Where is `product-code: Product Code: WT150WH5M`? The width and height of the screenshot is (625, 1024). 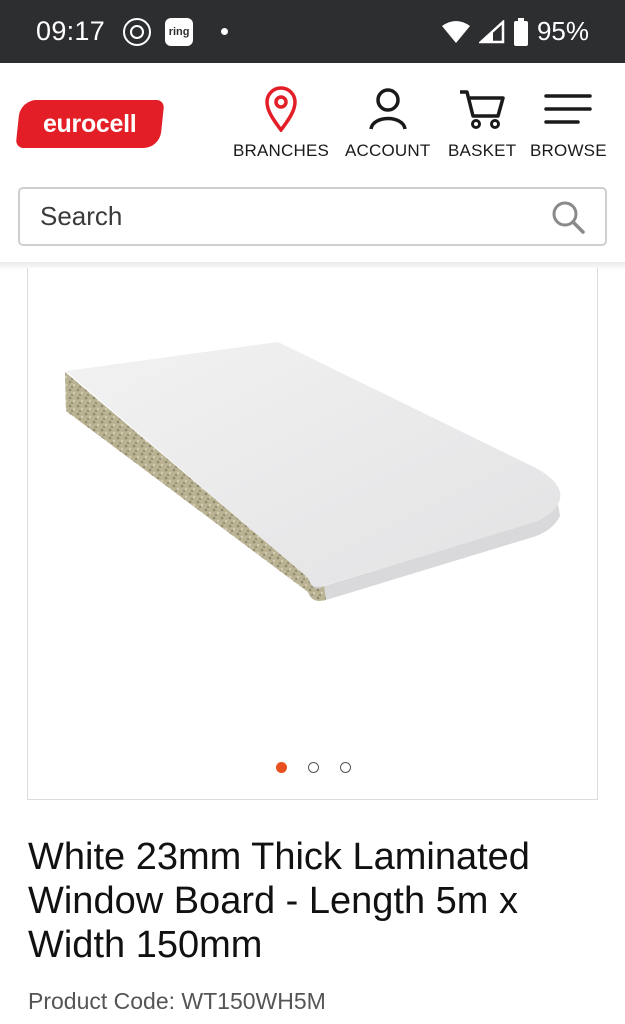 product-code: Product Code: WT150WH5M is located at coordinates (177, 1001).